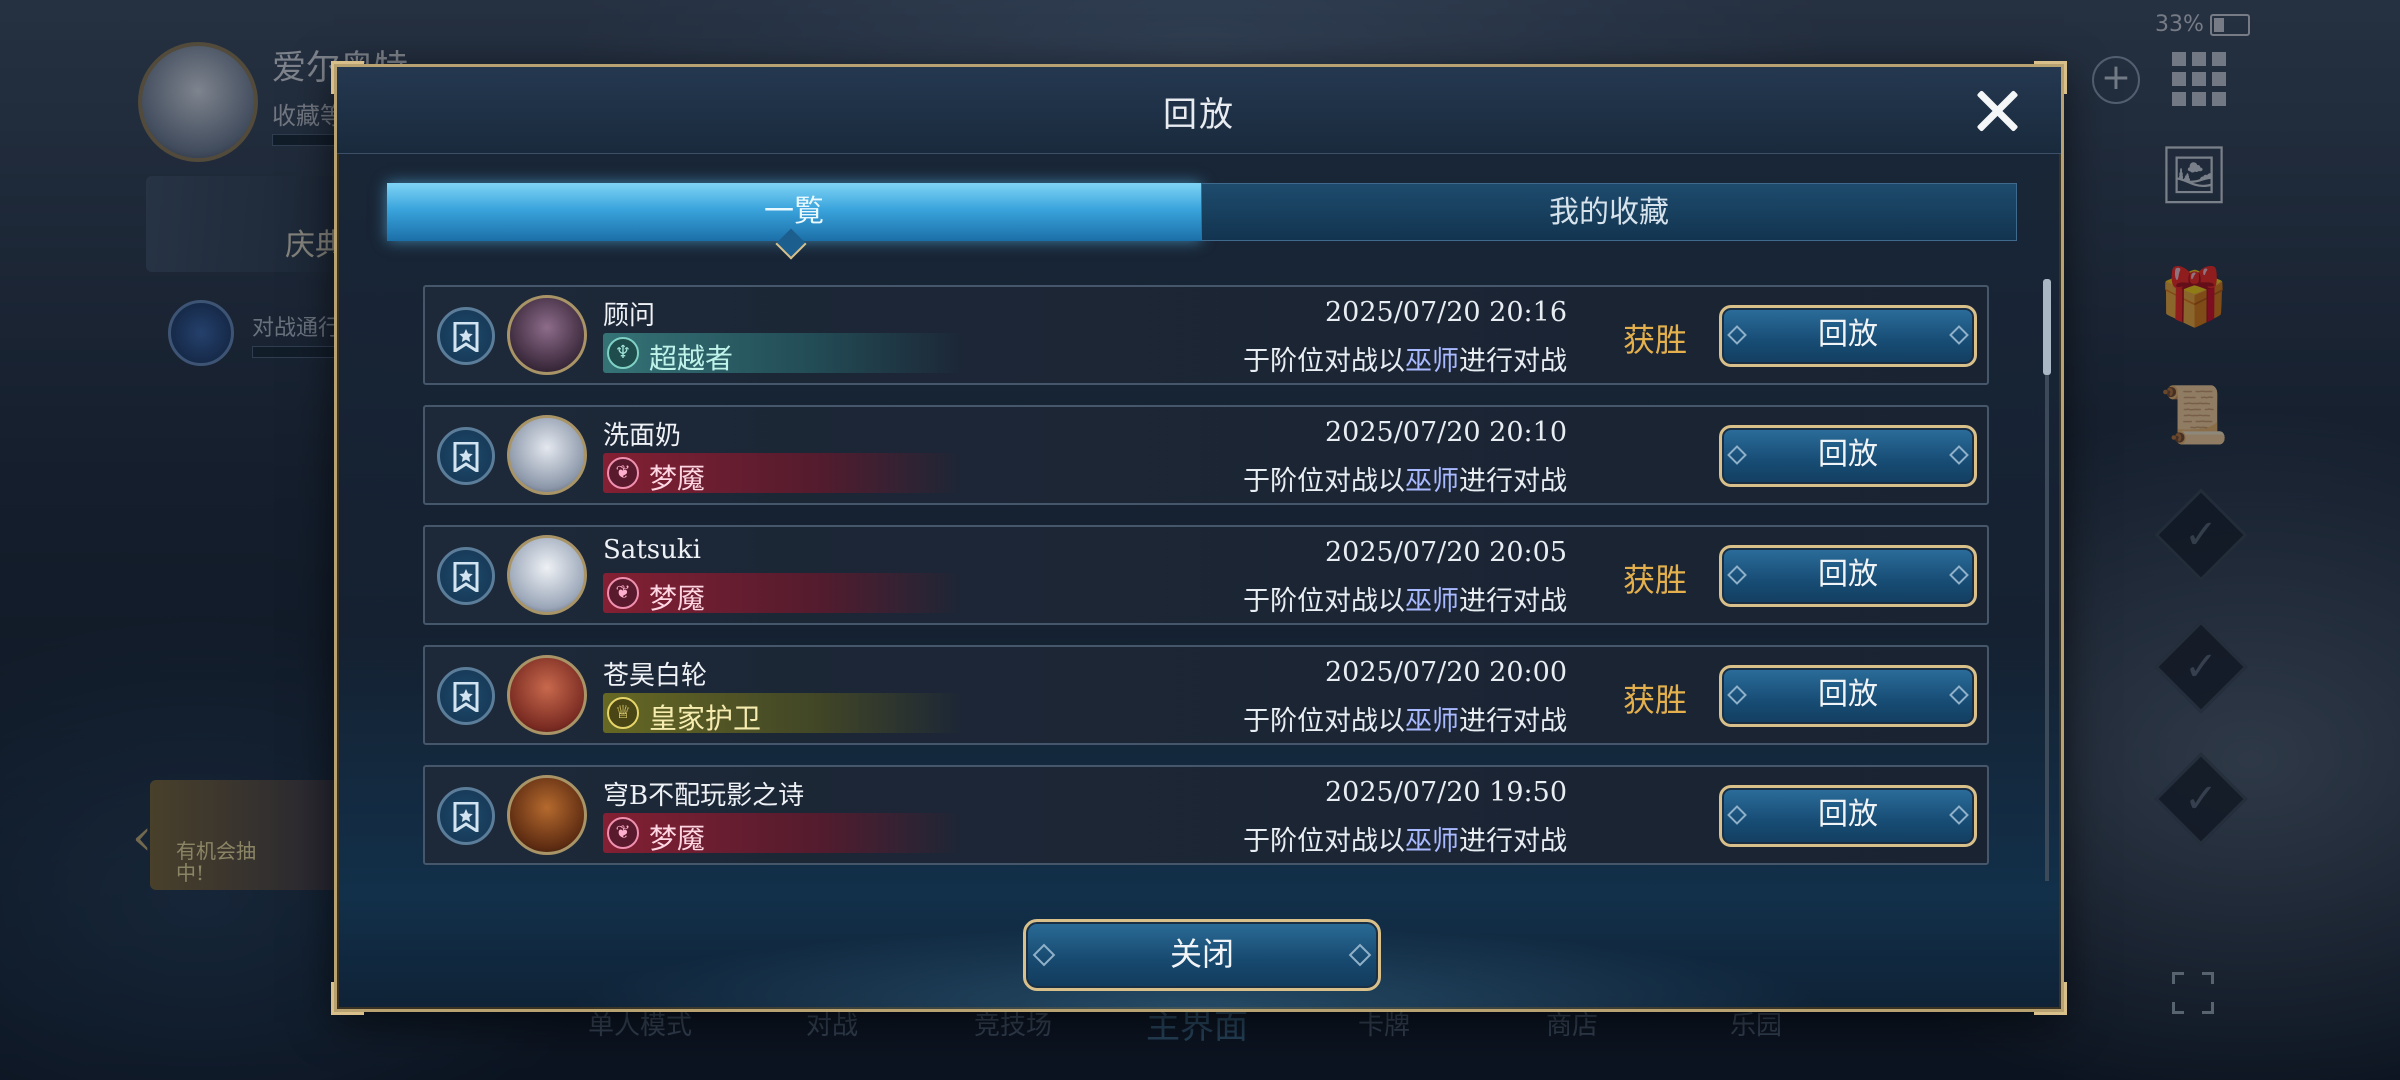  Describe the element at coordinates (1202, 955) in the screenshot. I see `close-button: 关闭` at that location.